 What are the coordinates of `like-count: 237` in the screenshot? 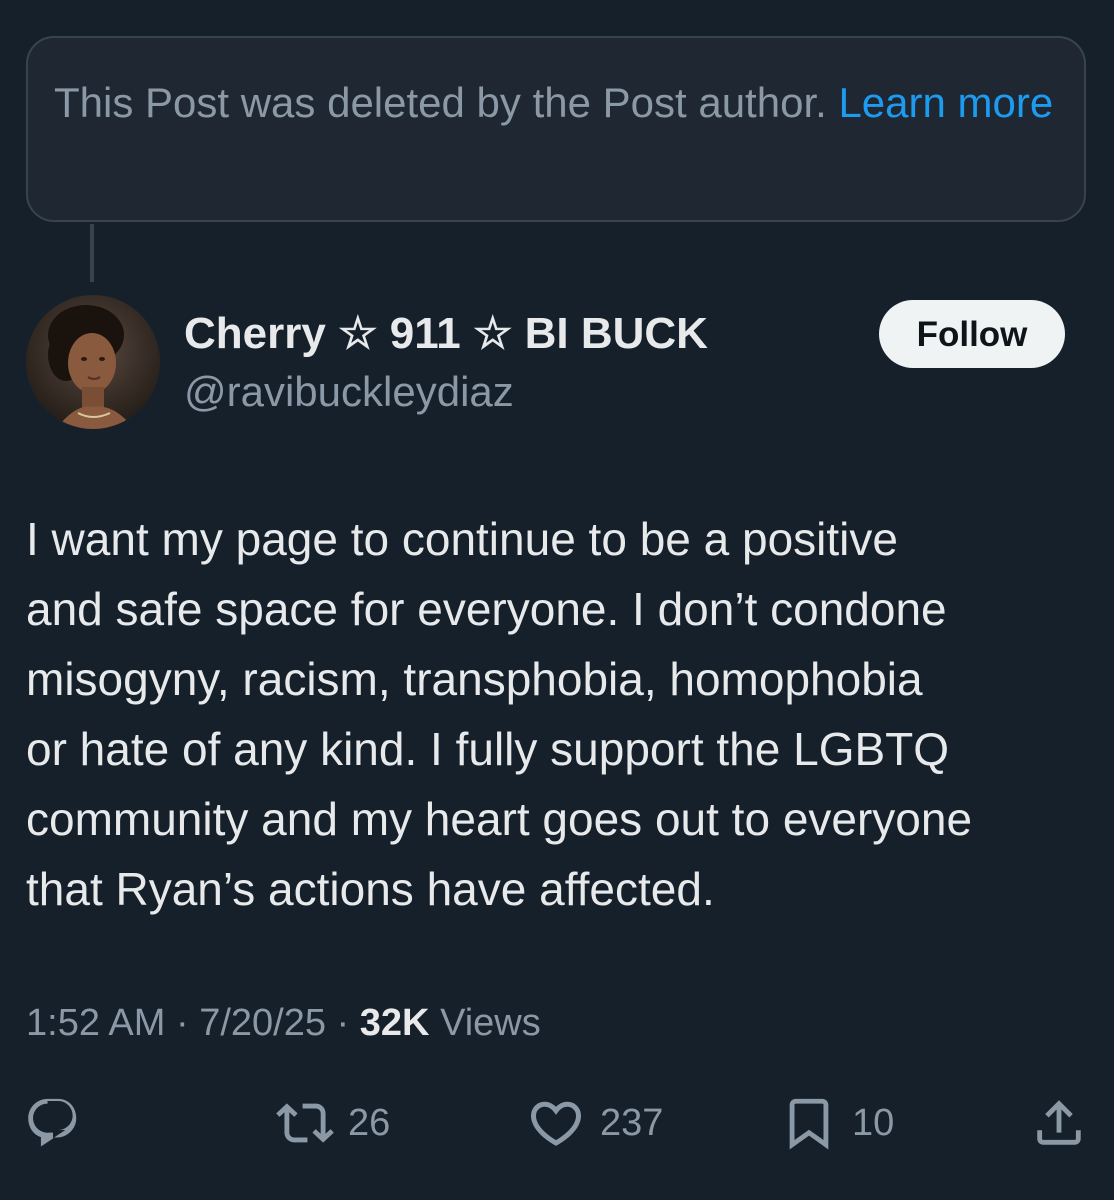 It's located at (632, 1122).